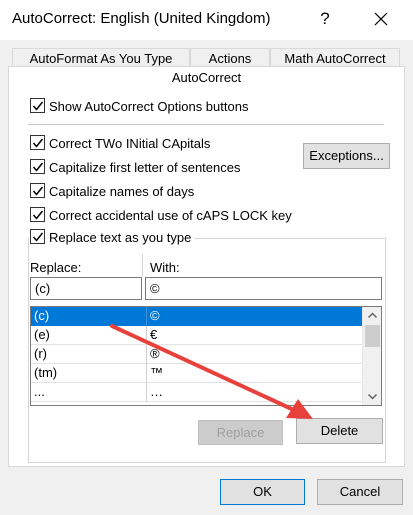 The width and height of the screenshot is (413, 515). What do you see at coordinates (372, 336) in the screenshot?
I see `scroll-thumb` at bounding box center [372, 336].